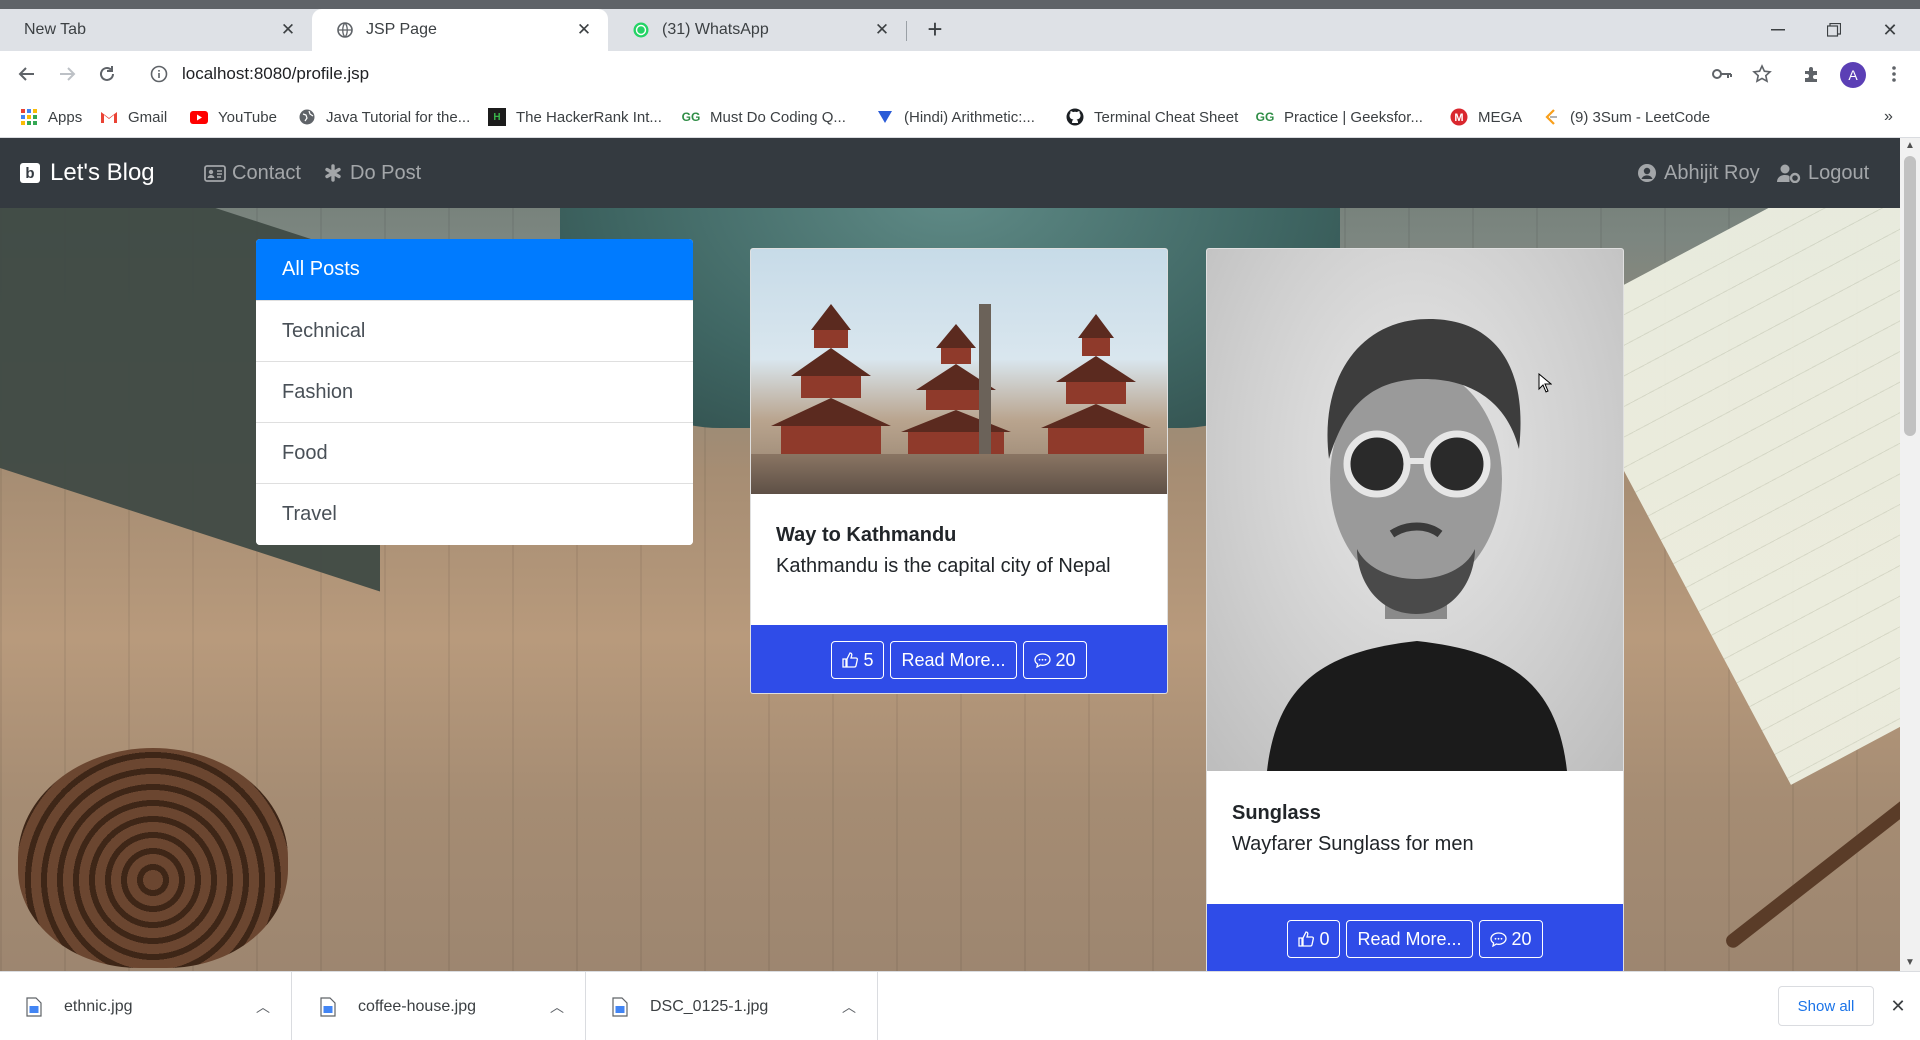 This screenshot has width=1920, height=1040. What do you see at coordinates (146, 1006) in the screenshot?
I see `download-item: ethnic.jpg ︿` at bounding box center [146, 1006].